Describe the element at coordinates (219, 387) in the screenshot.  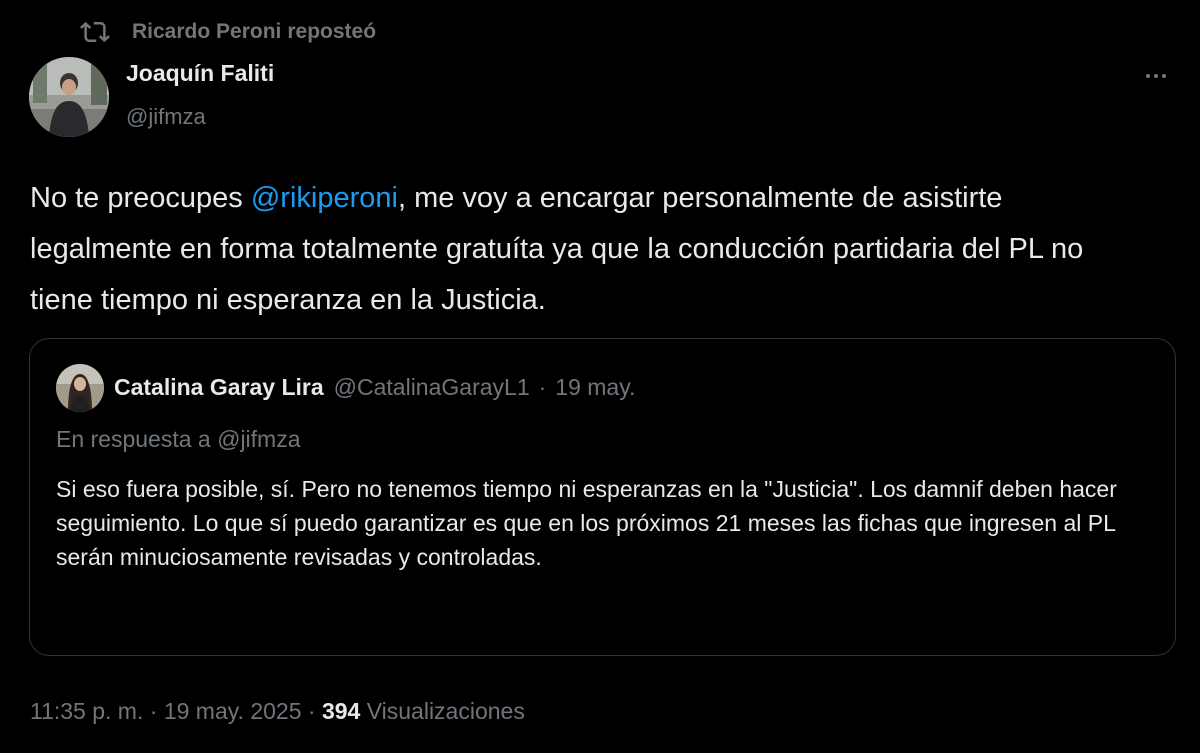
I see `quote-author-name: Catalina Garay Lira` at that location.